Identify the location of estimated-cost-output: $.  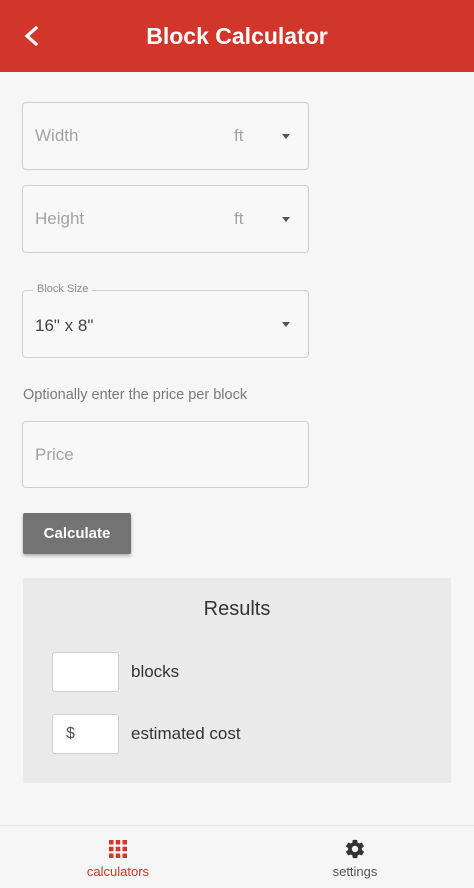
(85, 734).